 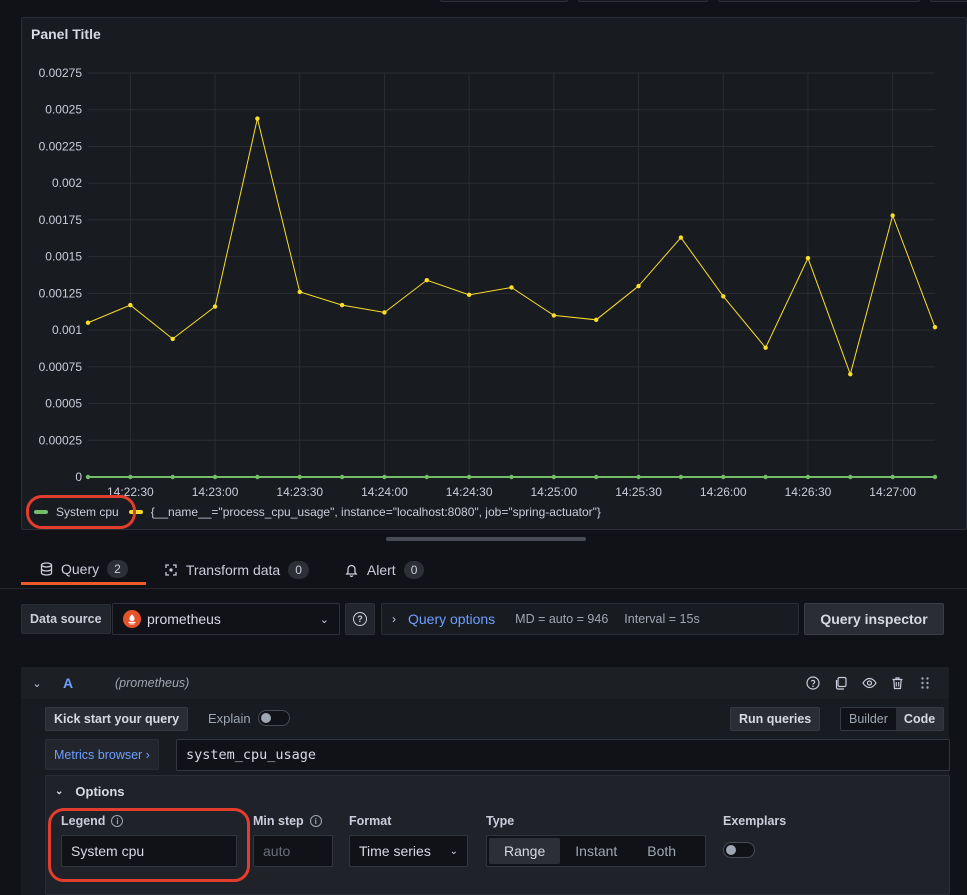 What do you see at coordinates (90, 791) in the screenshot?
I see `options-header: ⌄ Options` at bounding box center [90, 791].